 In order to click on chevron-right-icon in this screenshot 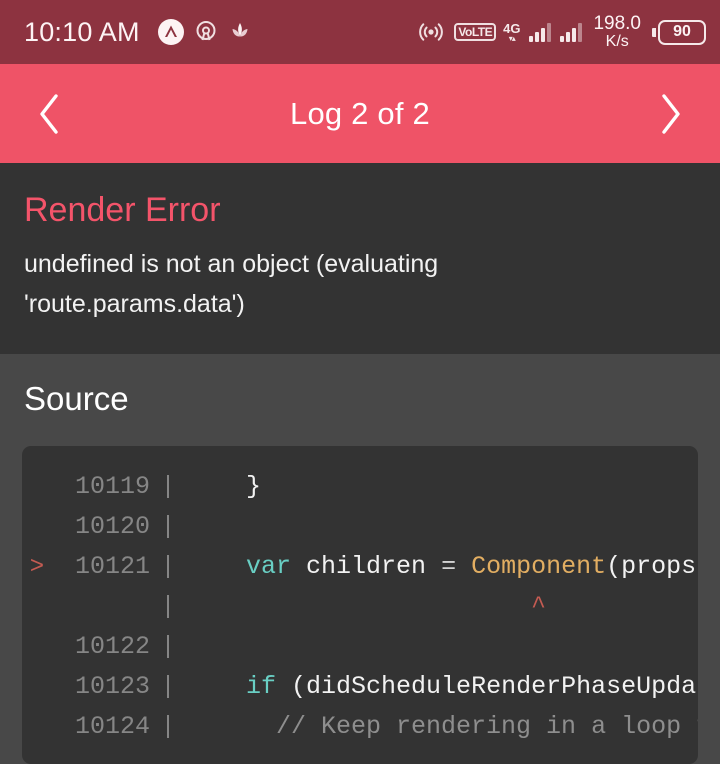, I will do `click(671, 113)`.